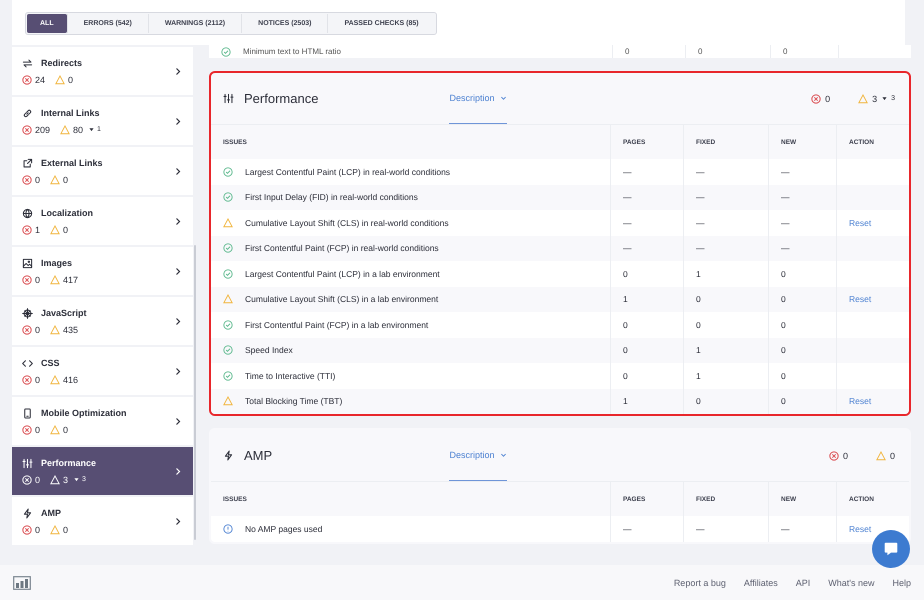  I want to click on issue-name: First Contentful Paint (FCP) in real-world conditions, so click(342, 248).